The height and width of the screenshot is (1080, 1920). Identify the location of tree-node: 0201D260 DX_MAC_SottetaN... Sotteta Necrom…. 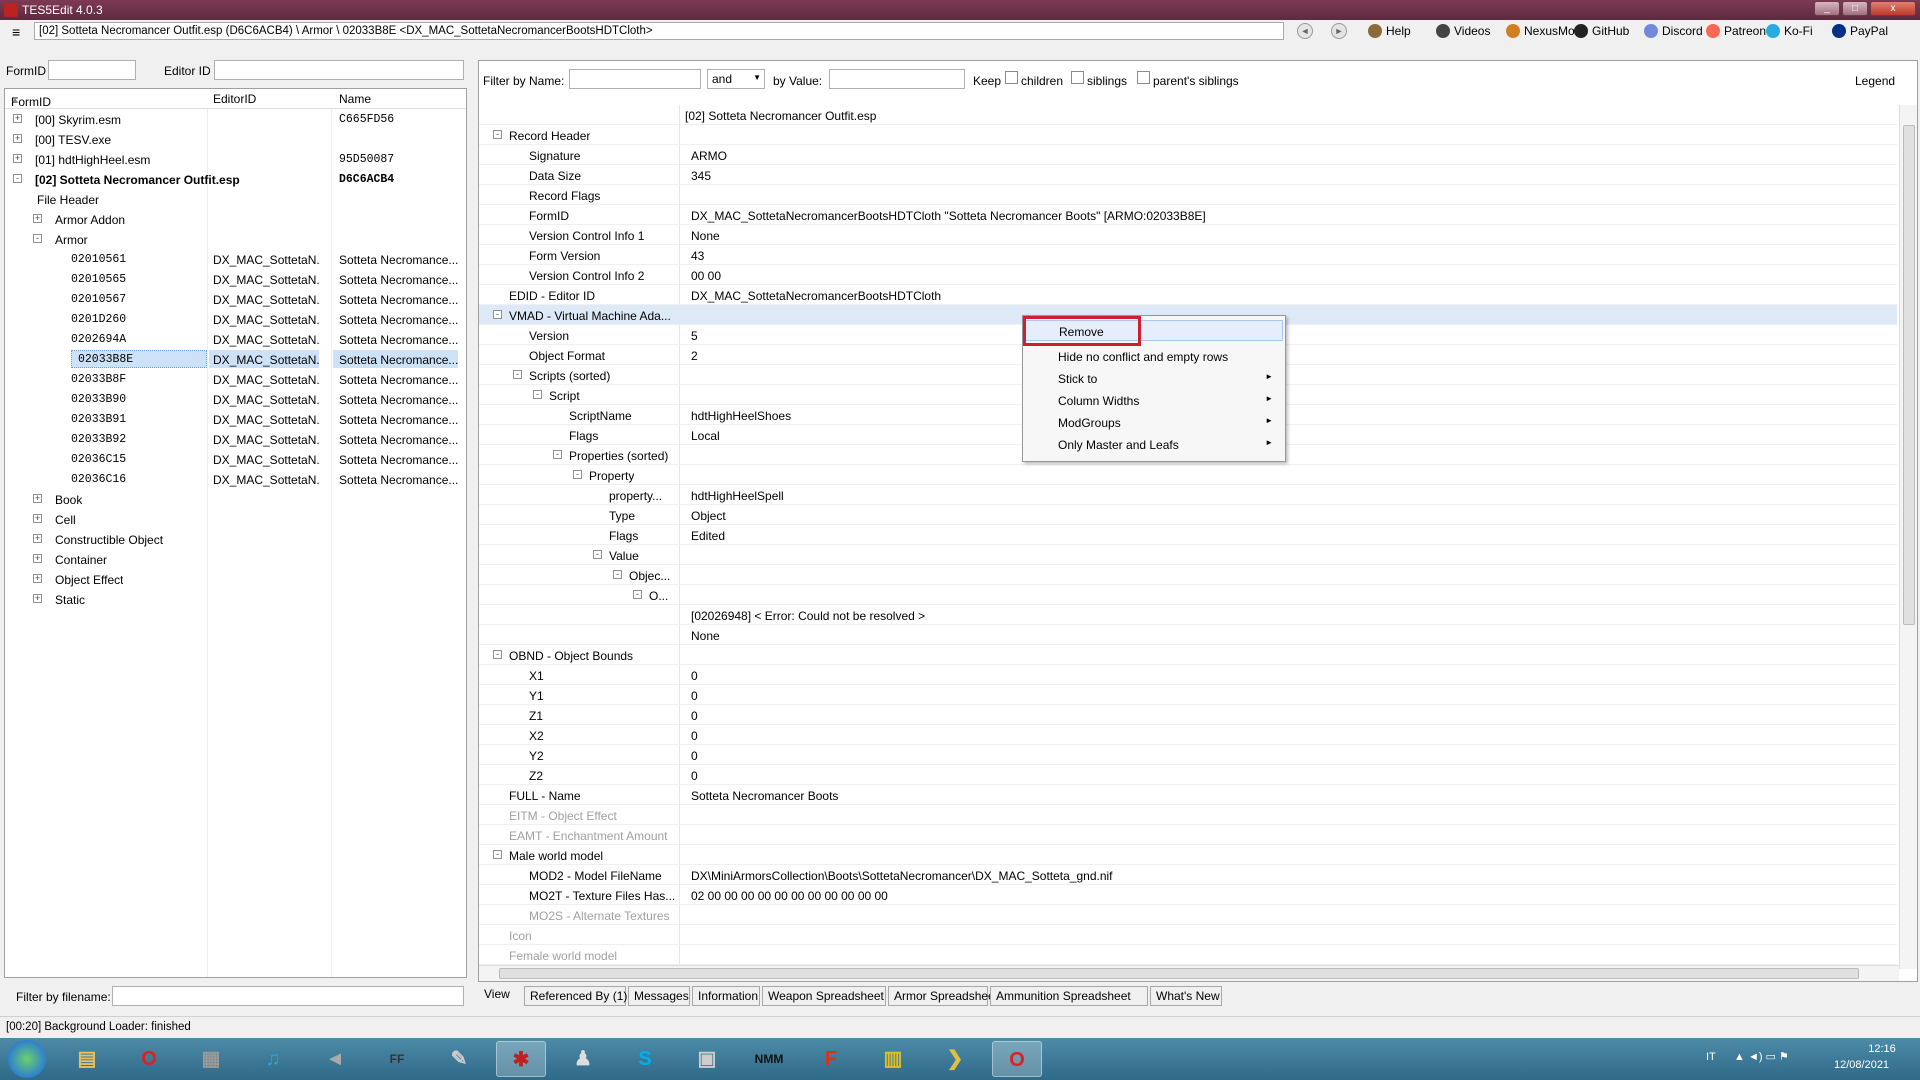
(235, 319).